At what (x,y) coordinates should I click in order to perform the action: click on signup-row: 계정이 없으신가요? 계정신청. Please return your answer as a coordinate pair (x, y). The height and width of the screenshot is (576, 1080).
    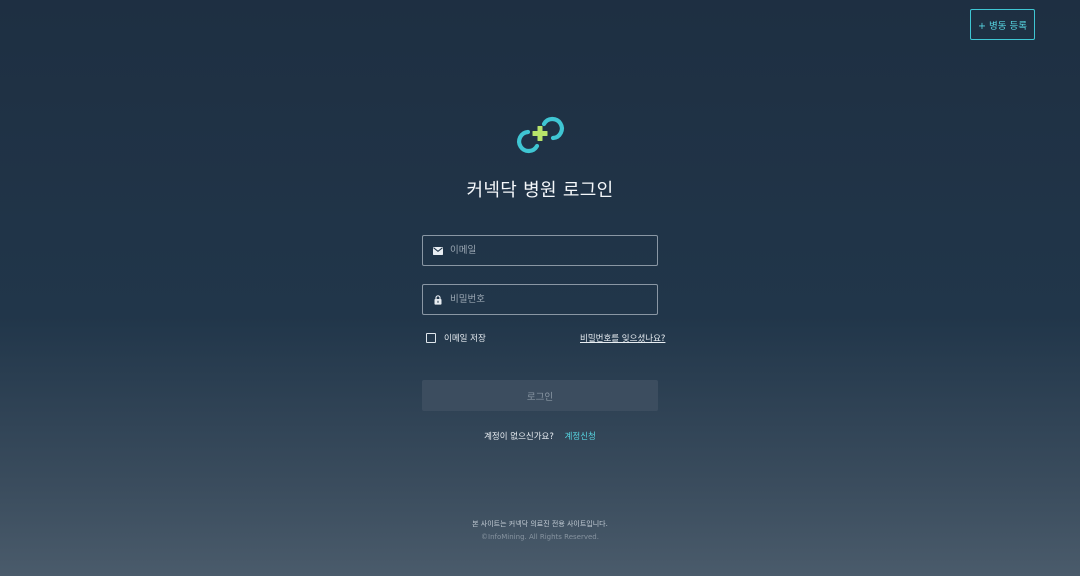
    Looking at the image, I should click on (540, 436).